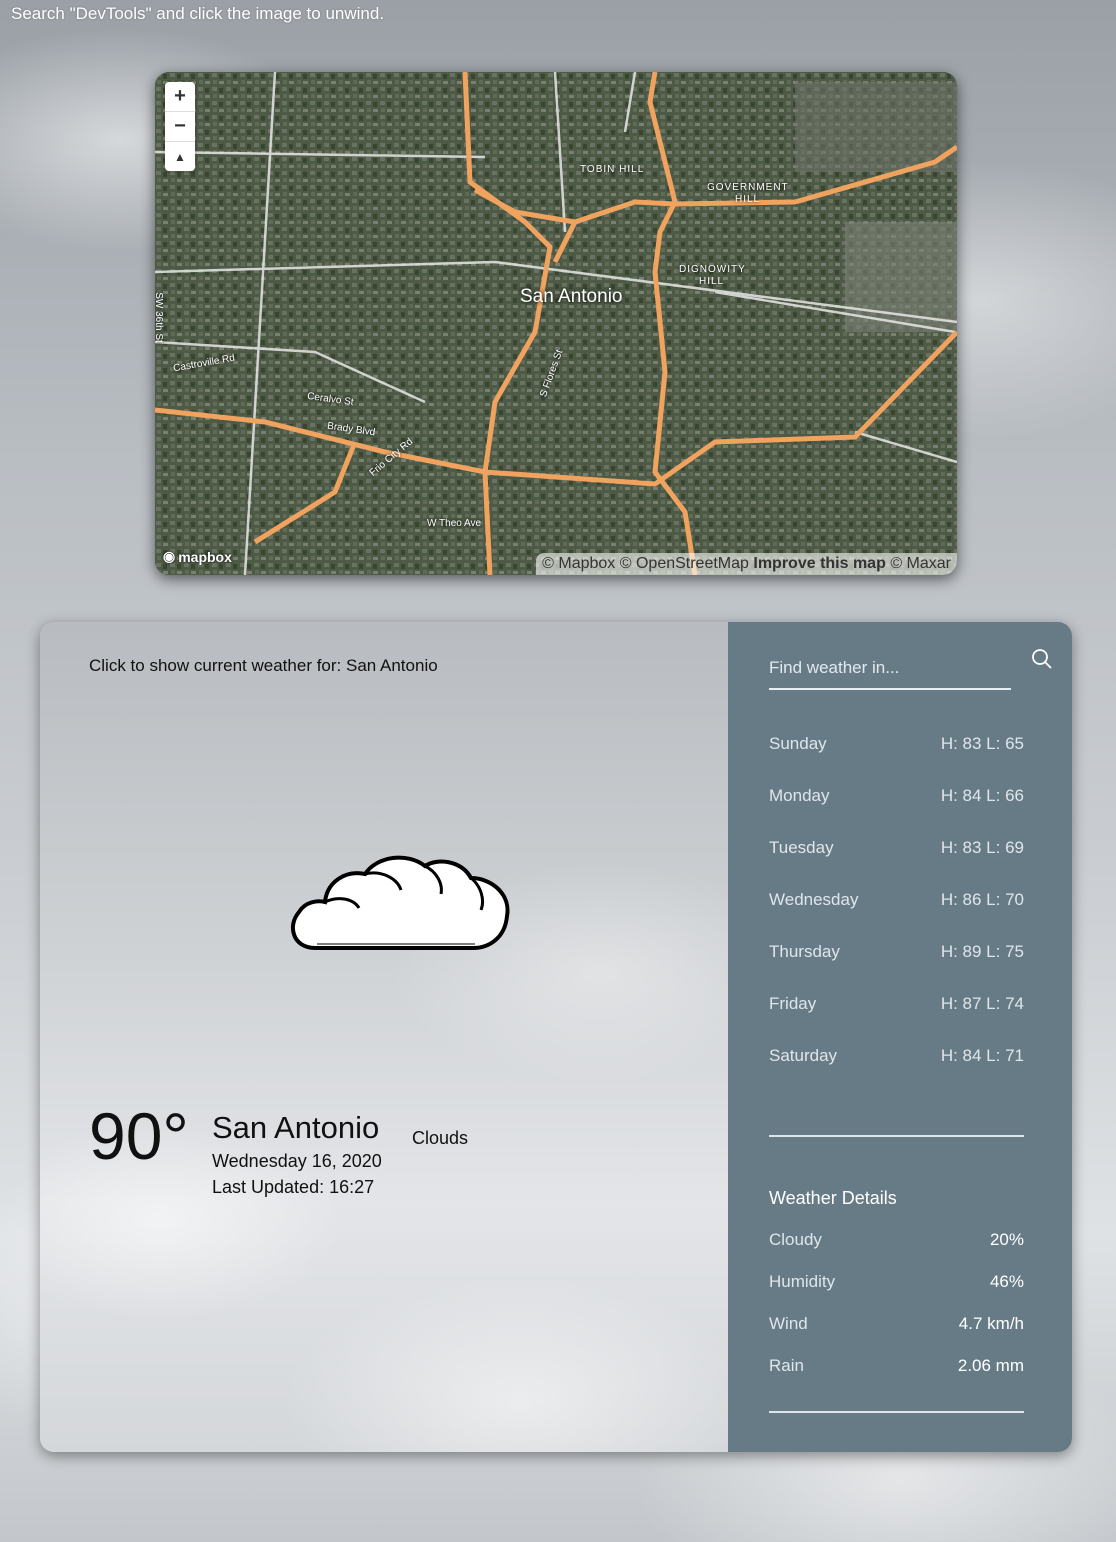  What do you see at coordinates (896, 760) in the screenshot?
I see `forecast-row: Sunday H: 83 L: 65` at bounding box center [896, 760].